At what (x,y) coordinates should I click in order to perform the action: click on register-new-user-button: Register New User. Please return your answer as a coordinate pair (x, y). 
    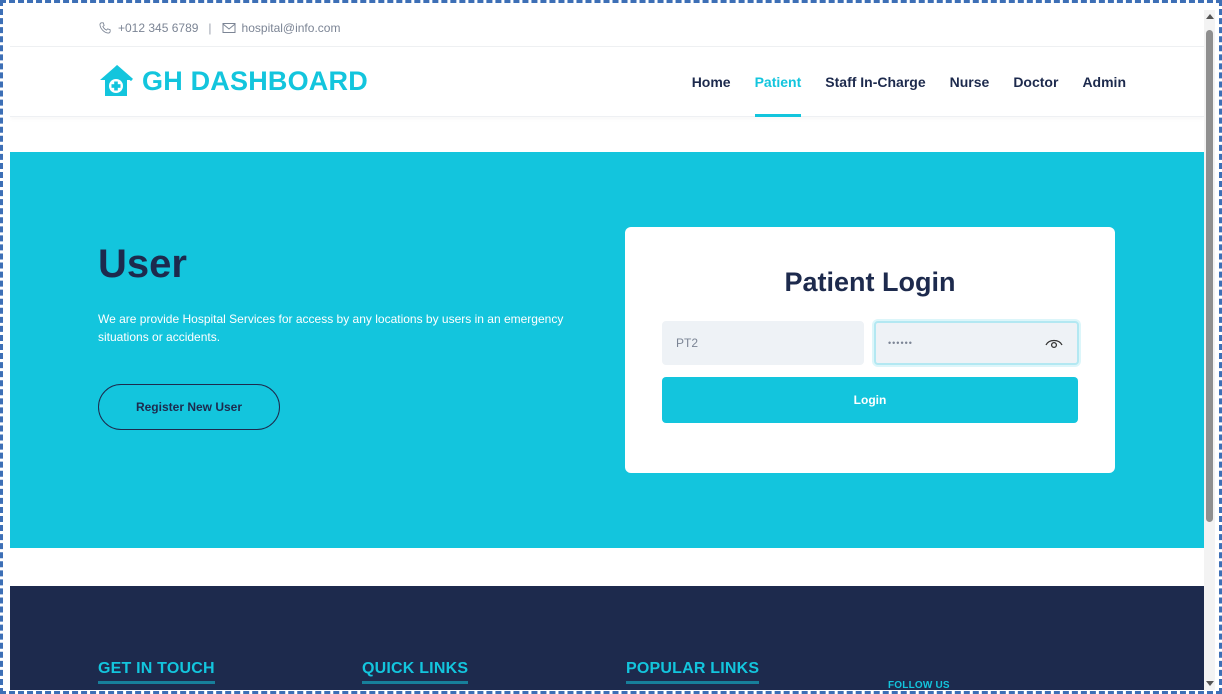
    Looking at the image, I should click on (189, 407).